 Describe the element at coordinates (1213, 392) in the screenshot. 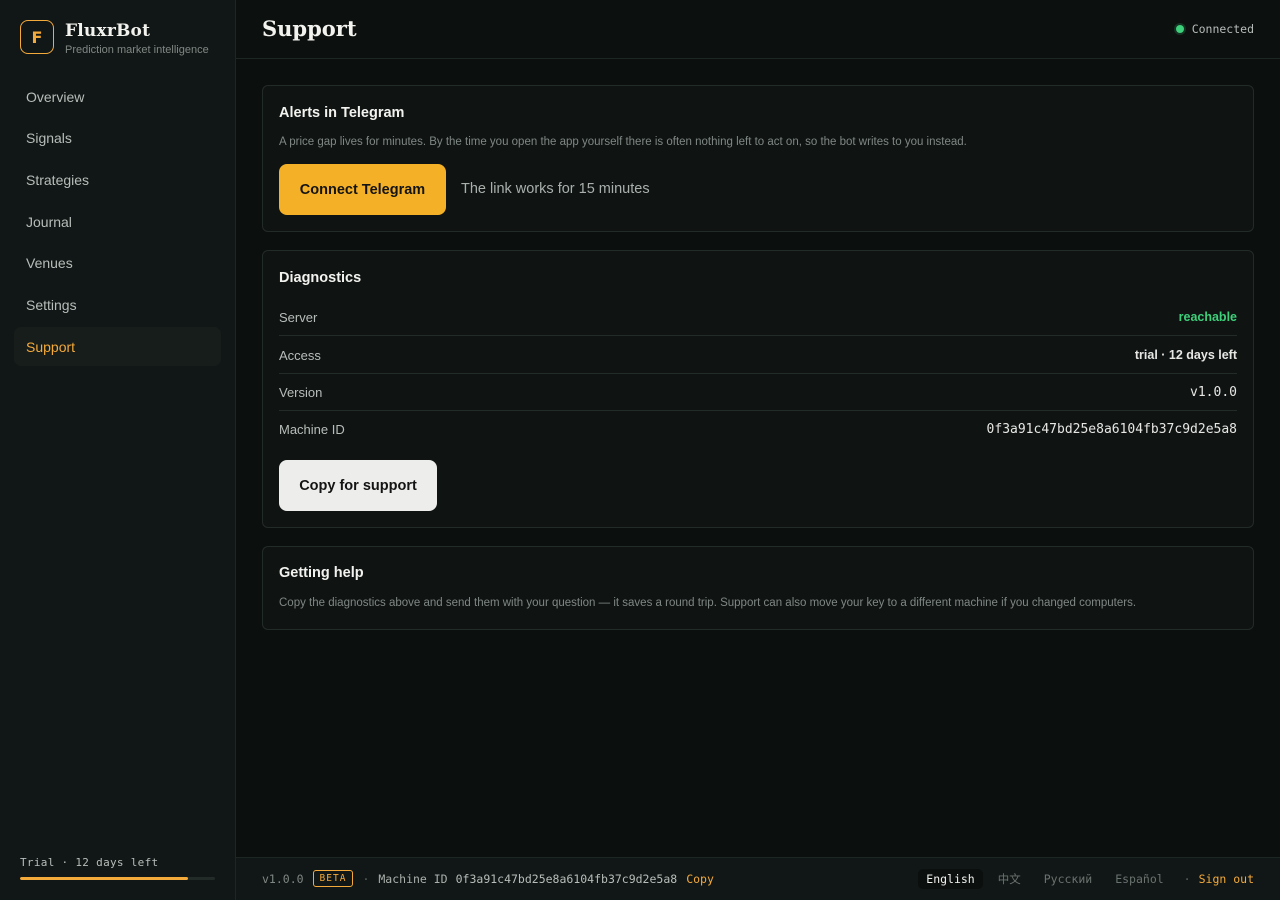

I see `diag-value-version: v1.0.0` at that location.